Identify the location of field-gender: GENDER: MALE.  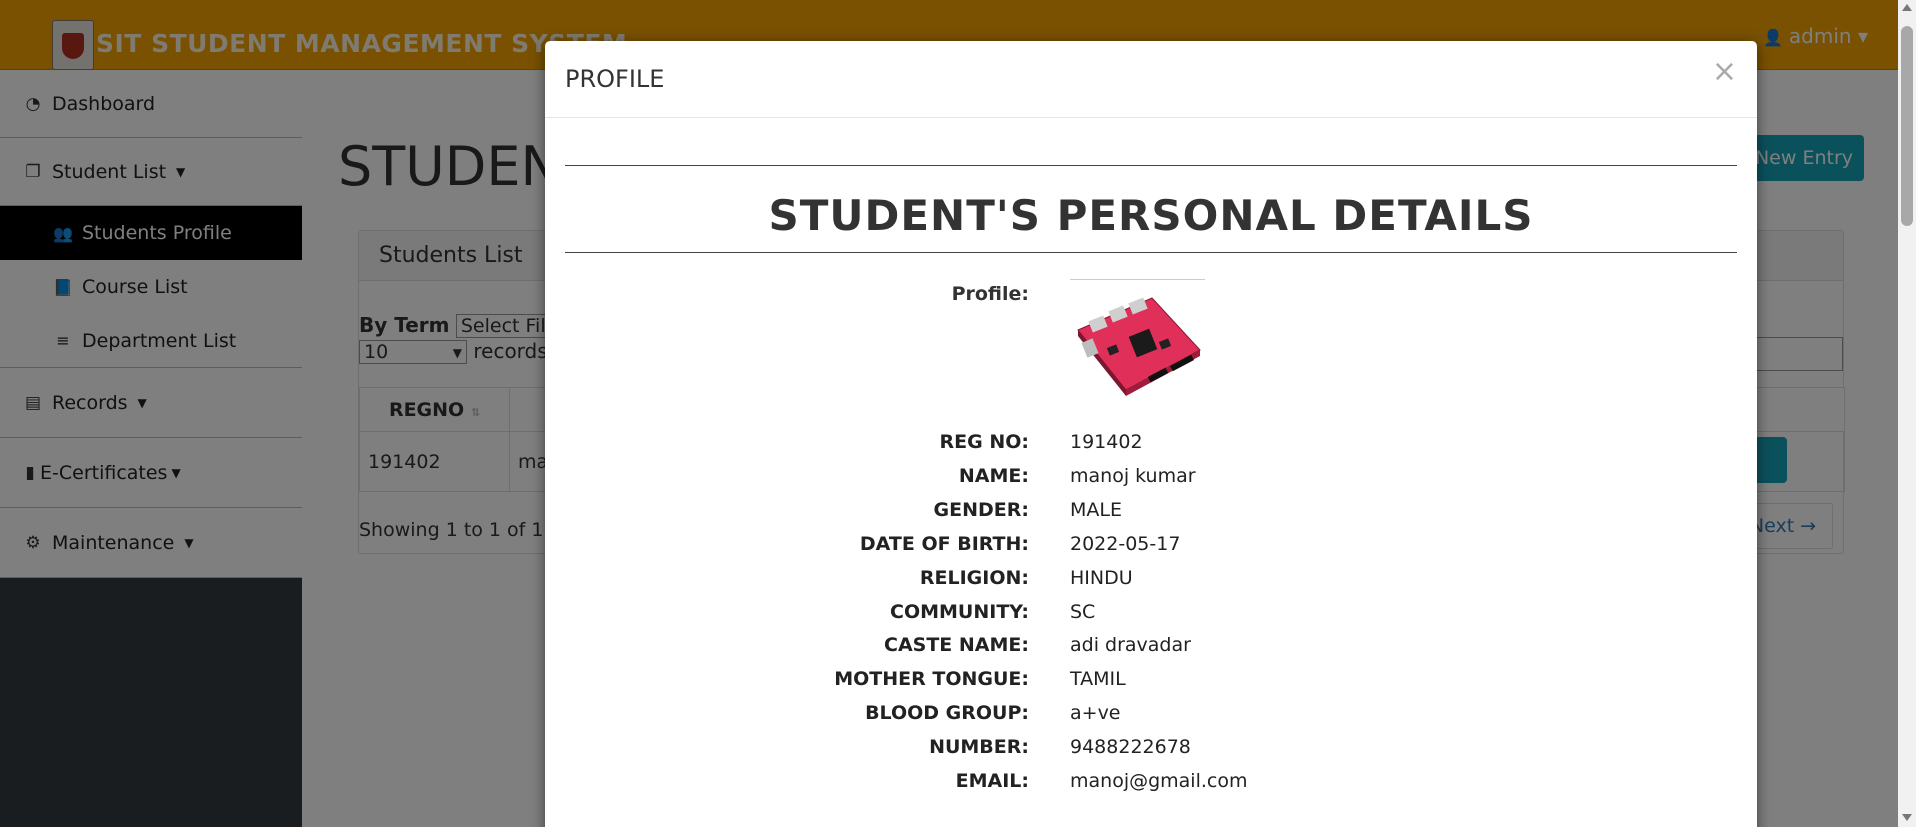
(1151, 514).